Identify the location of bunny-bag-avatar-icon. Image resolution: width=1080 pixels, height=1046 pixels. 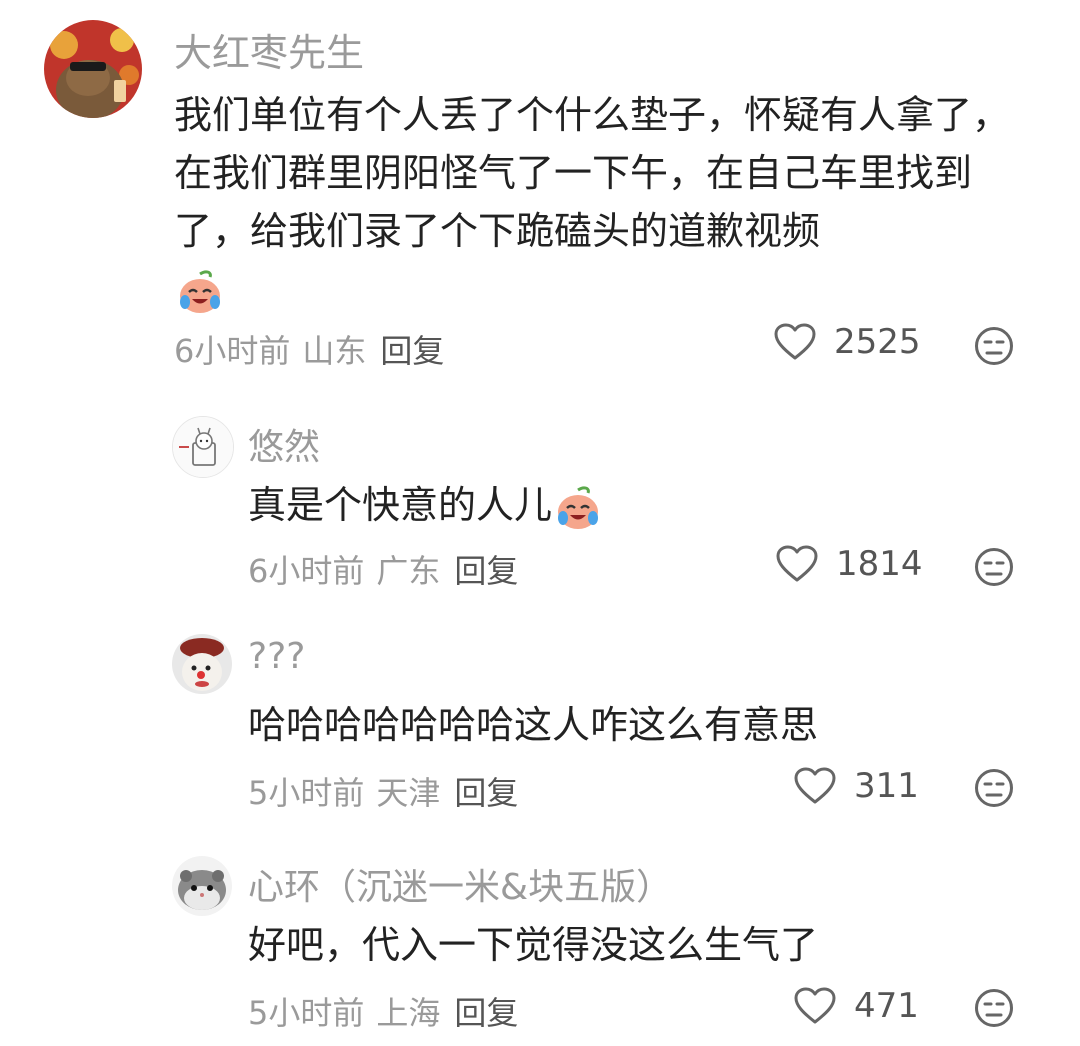
(203, 447).